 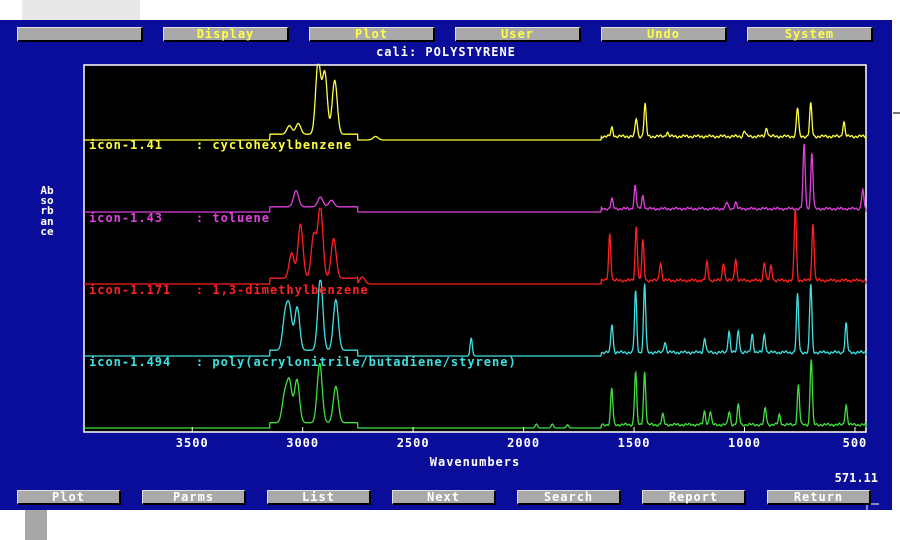 I want to click on x-tick-label: 3000, so click(x=303, y=443).